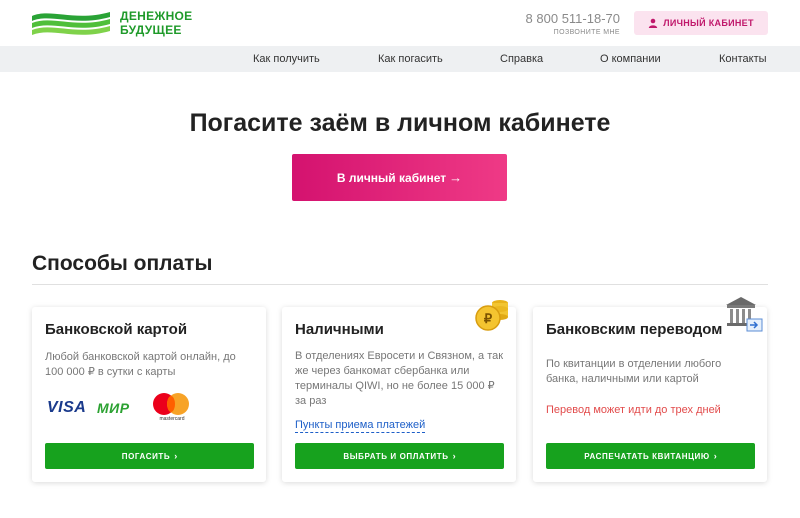 This screenshot has height=518, width=800. I want to click on nav-item-how-to-get: Как получить, so click(286, 59).